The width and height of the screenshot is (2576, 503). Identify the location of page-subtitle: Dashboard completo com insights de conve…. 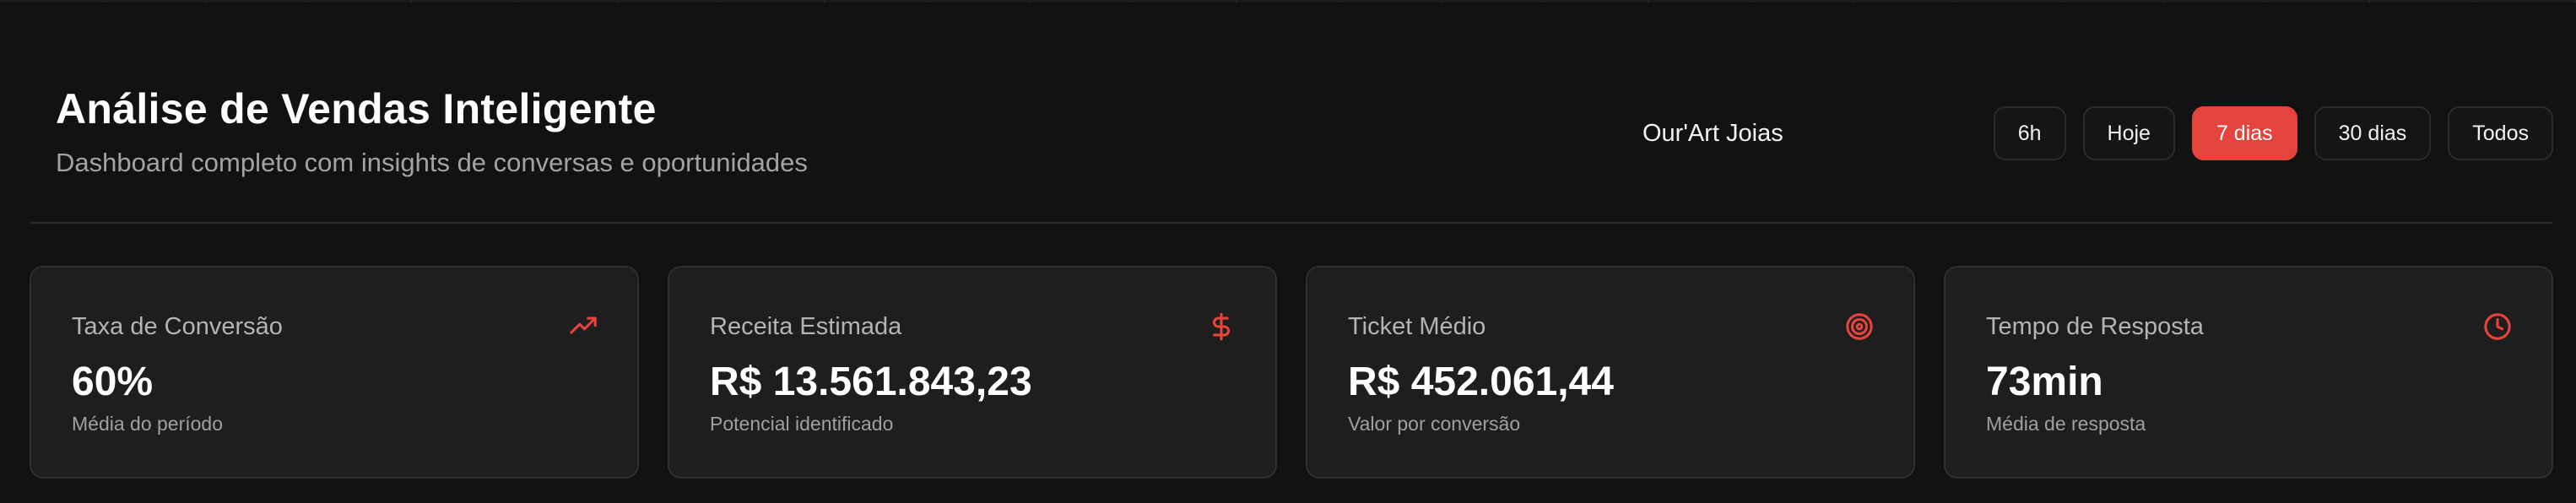
(432, 162).